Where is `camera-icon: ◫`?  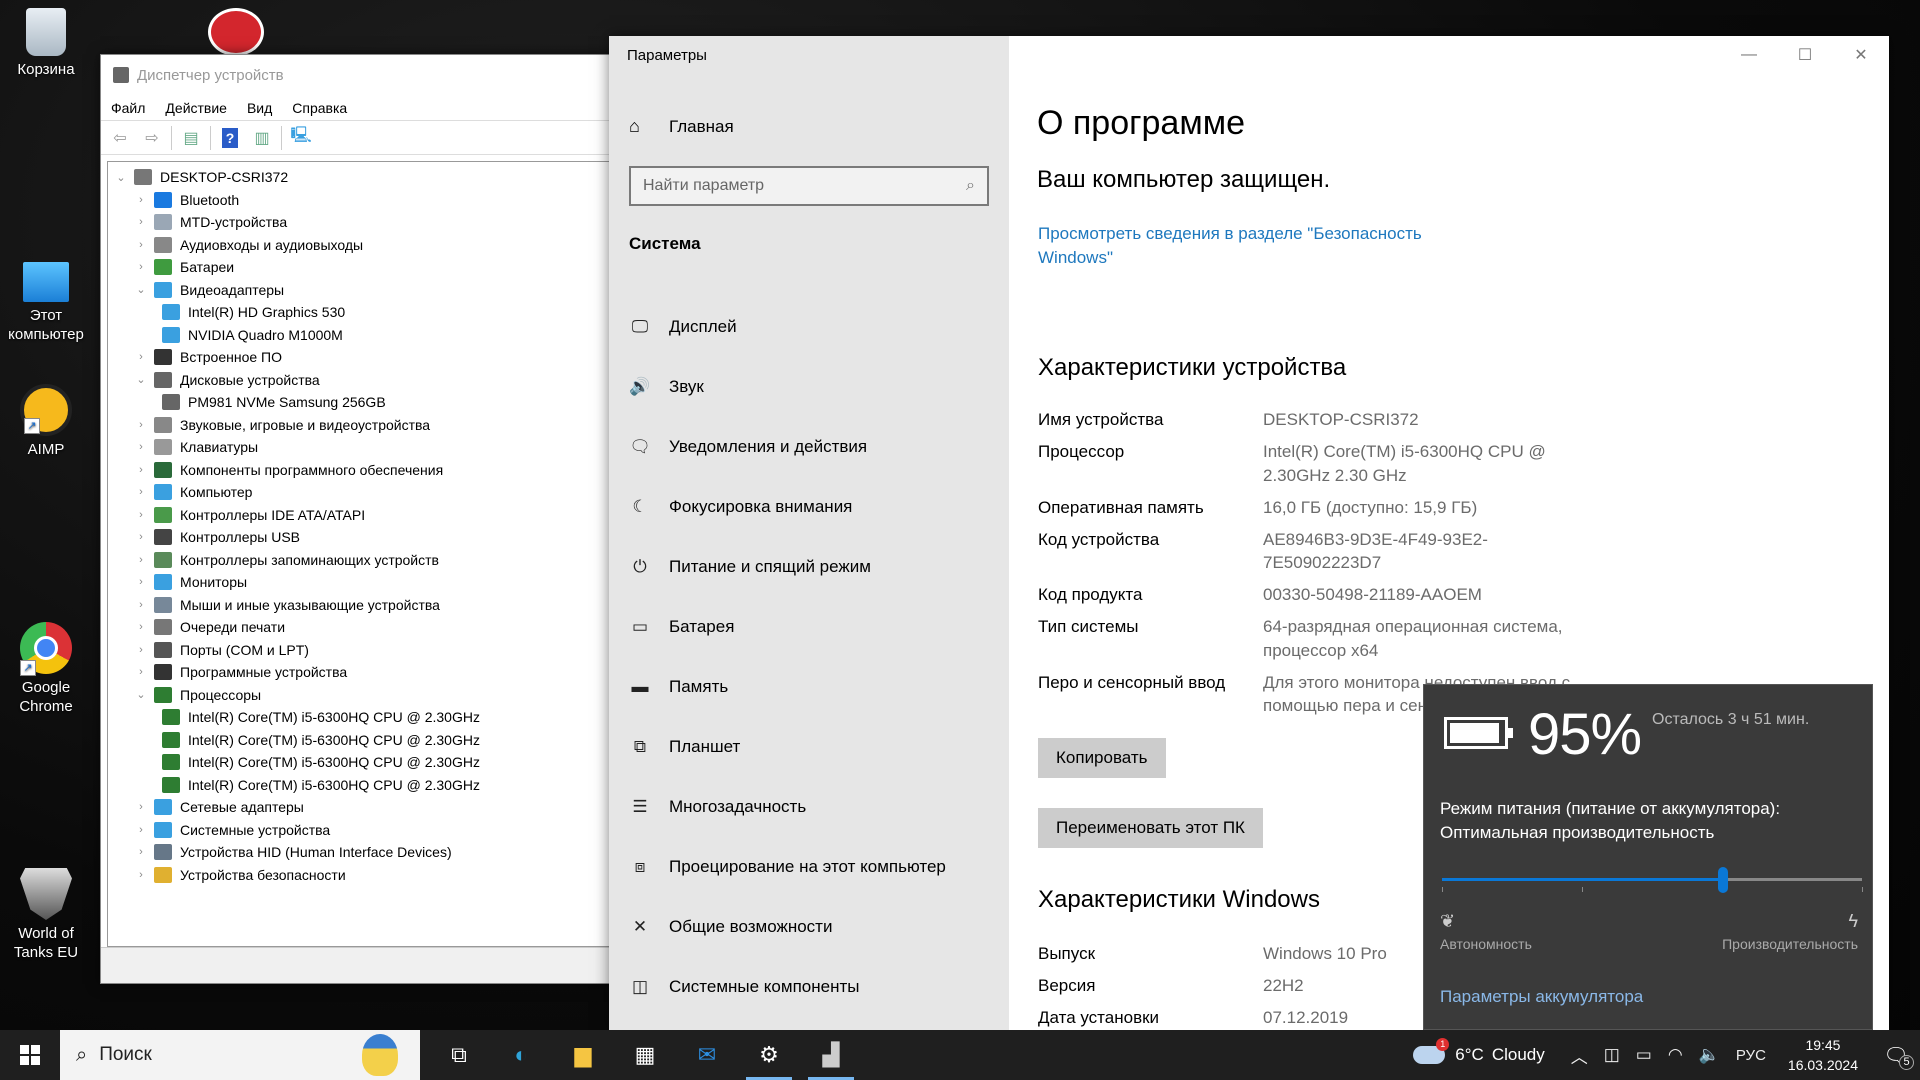 camera-icon: ◫ is located at coordinates (1612, 1055).